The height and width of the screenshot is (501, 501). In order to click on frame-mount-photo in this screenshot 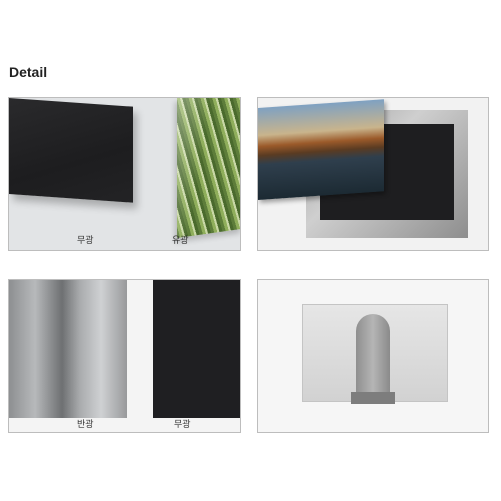, I will do `click(373, 174)`.